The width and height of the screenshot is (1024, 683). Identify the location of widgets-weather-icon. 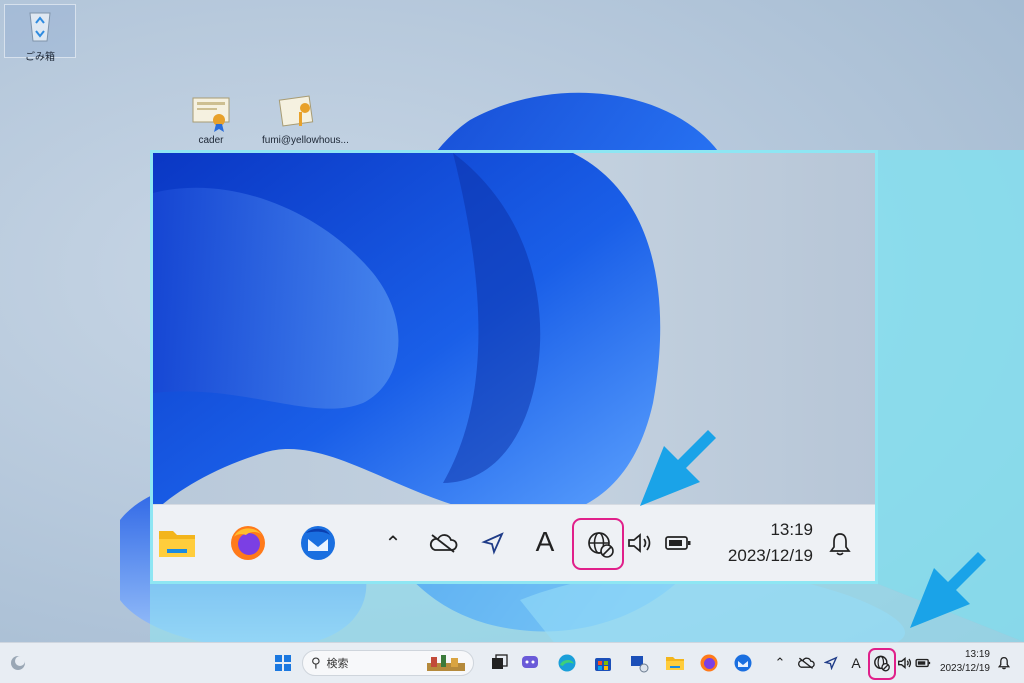
(18, 663).